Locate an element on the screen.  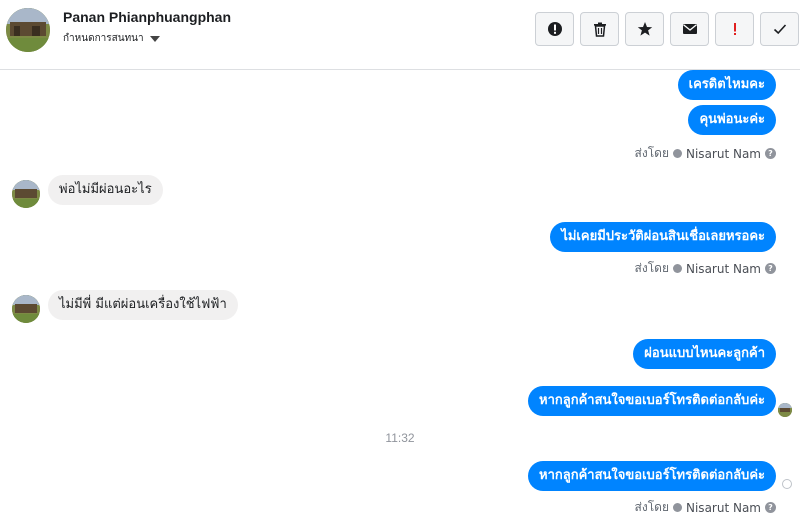
important-icon is located at coordinates (734, 29).